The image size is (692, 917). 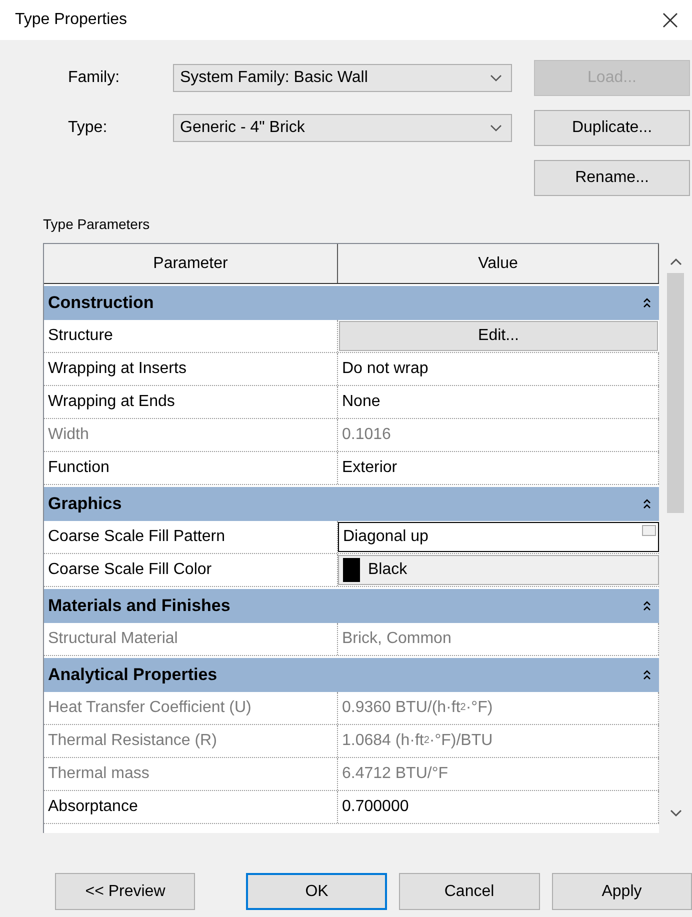 What do you see at coordinates (342, 128) in the screenshot?
I see `dropdown-field: Generic - 4" Brick` at bounding box center [342, 128].